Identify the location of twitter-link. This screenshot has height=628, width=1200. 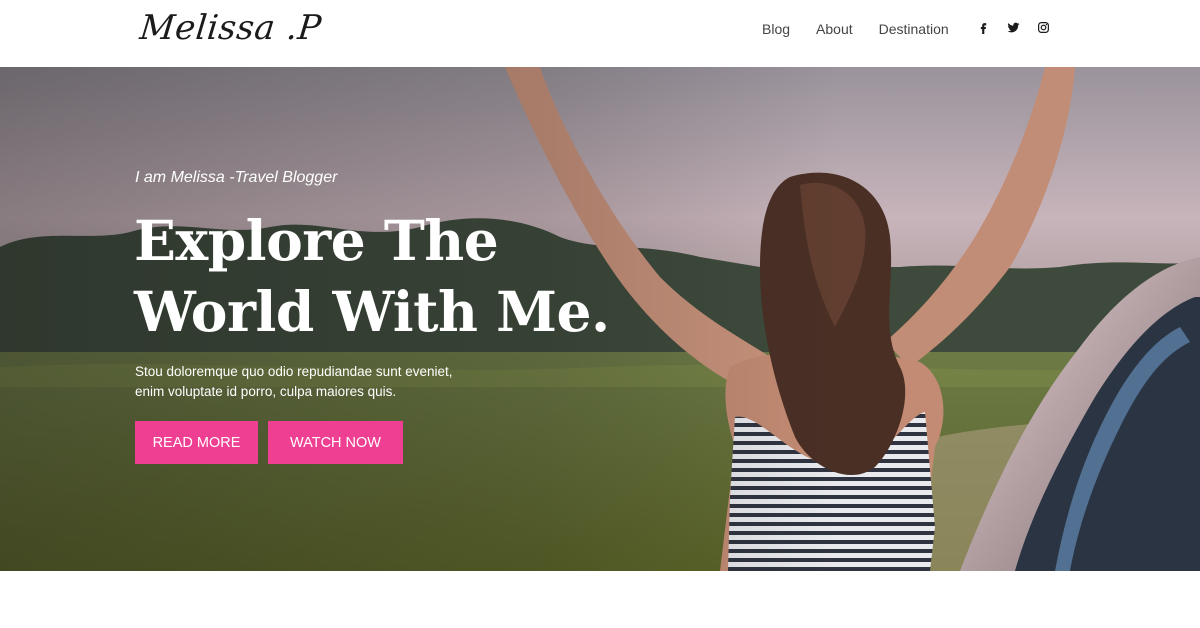
(1013, 27).